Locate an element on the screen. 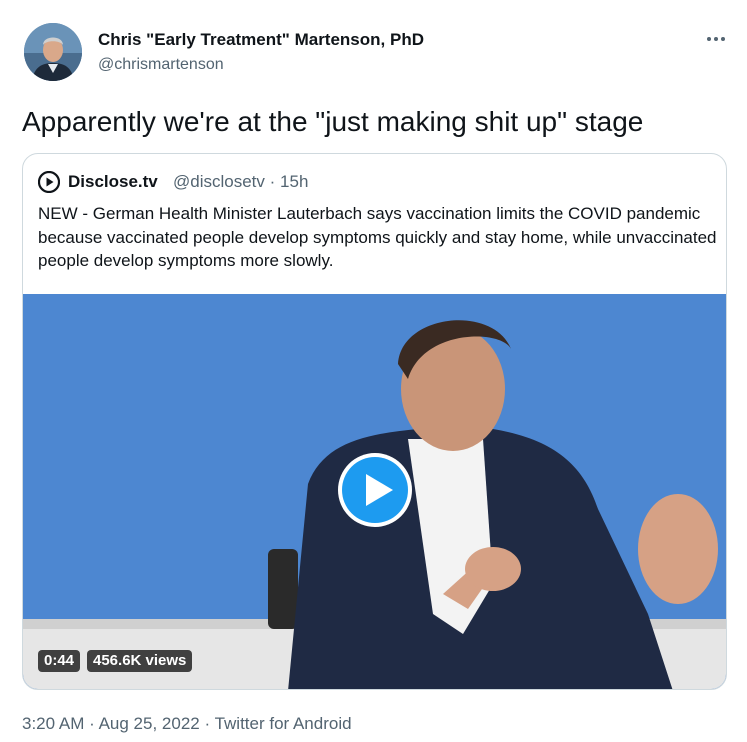  tweet-date: Aug 25, 2022 is located at coordinates (149, 723).